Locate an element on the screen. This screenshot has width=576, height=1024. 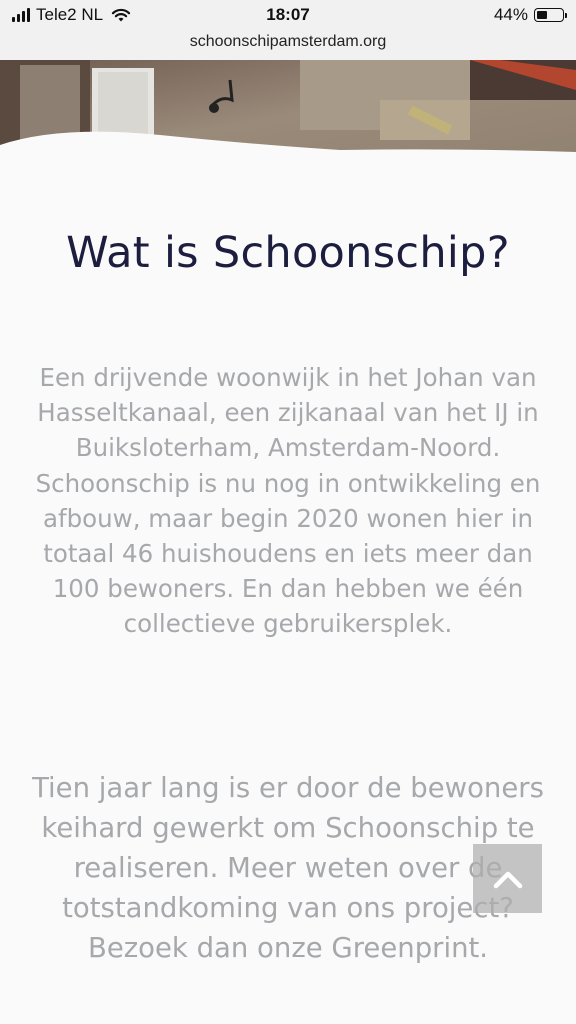
battery-level is located at coordinates (542, 15).